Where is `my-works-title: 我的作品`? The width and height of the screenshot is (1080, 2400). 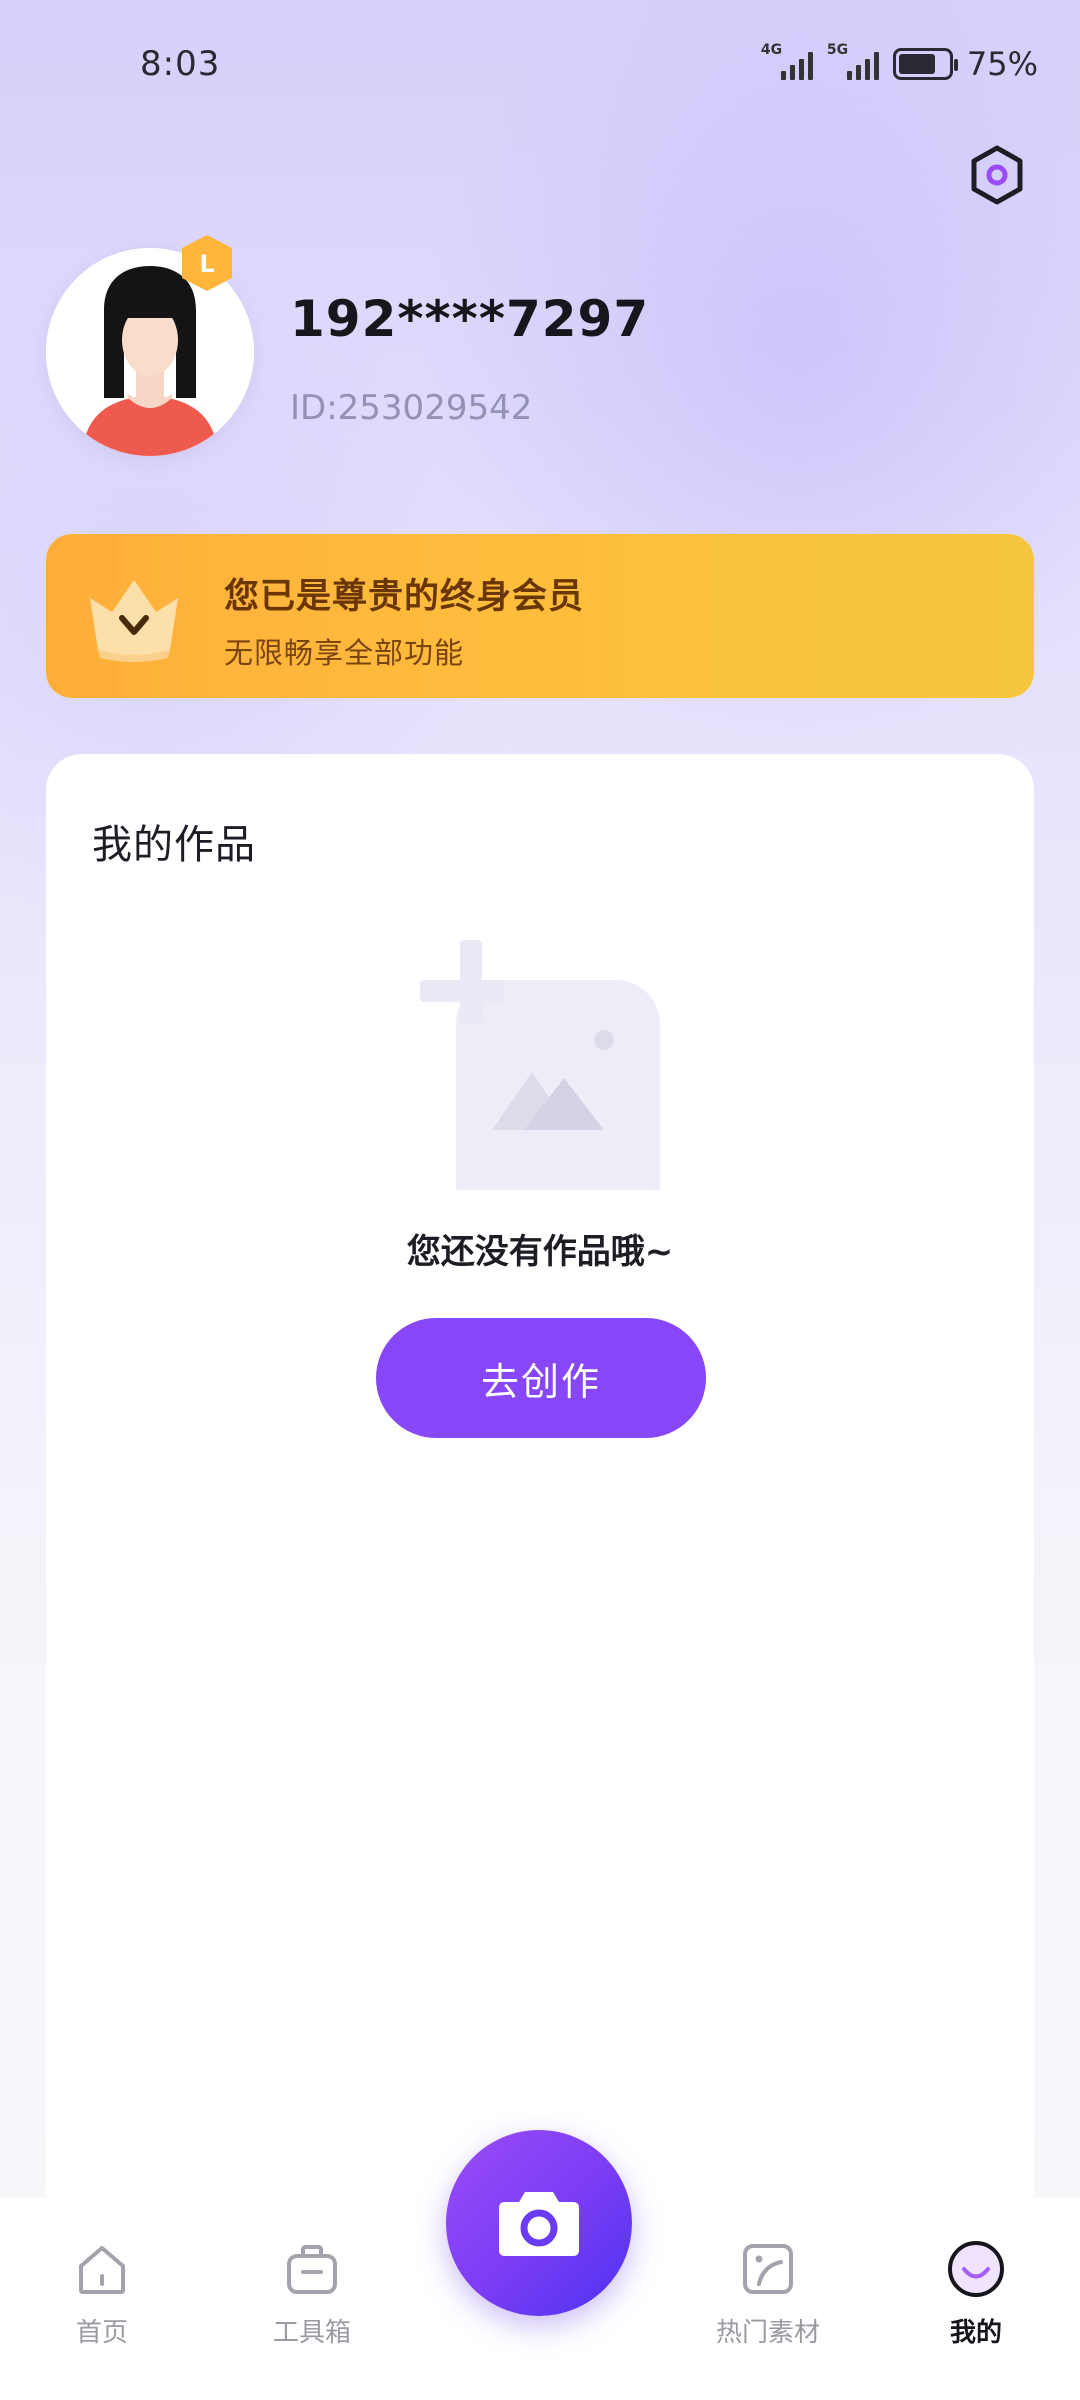
my-works-title: 我的作品 is located at coordinates (174, 845).